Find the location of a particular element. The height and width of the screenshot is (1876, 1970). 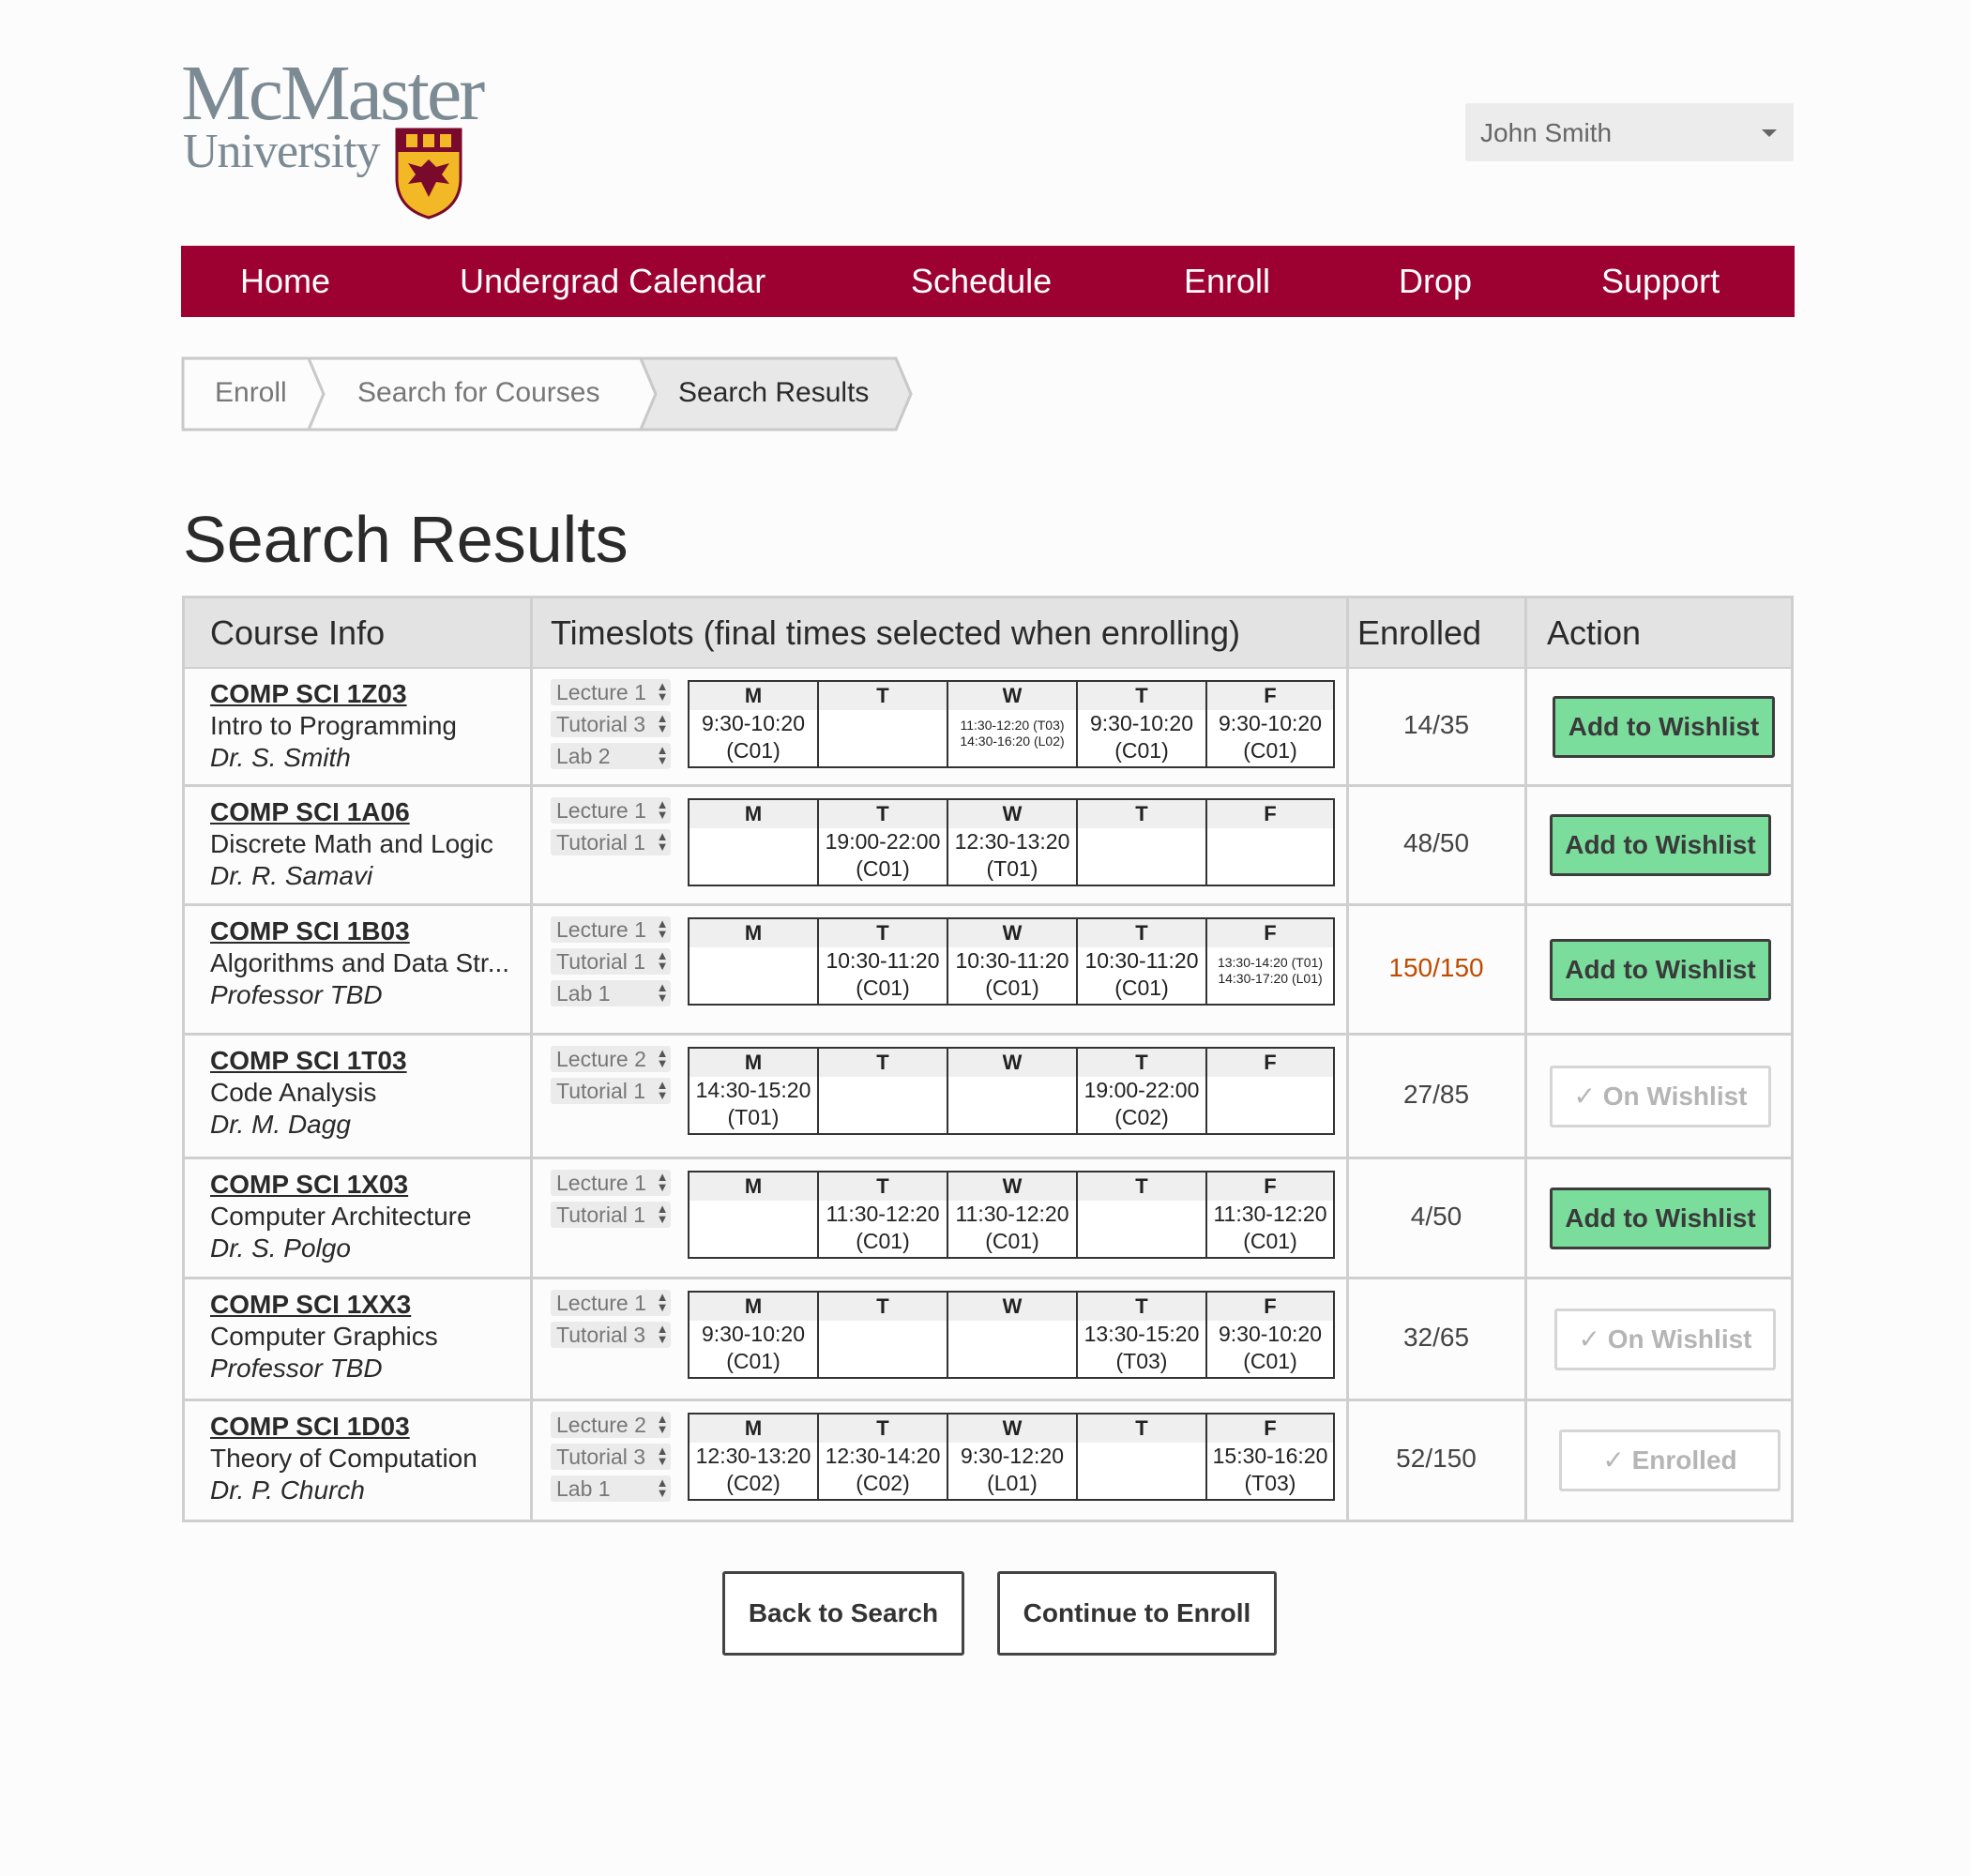

nav-enroll: Enroll is located at coordinates (1227, 281).